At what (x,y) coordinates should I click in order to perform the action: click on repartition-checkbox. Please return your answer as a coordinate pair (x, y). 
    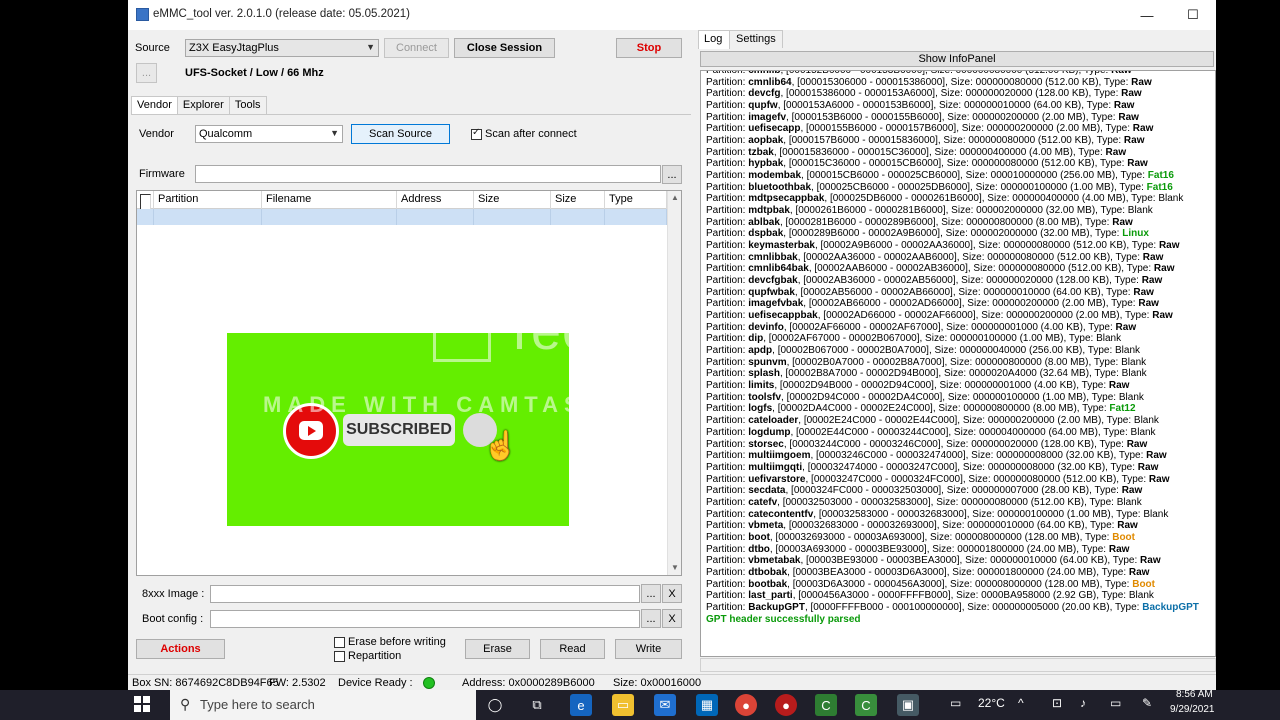
    Looking at the image, I should click on (339, 656).